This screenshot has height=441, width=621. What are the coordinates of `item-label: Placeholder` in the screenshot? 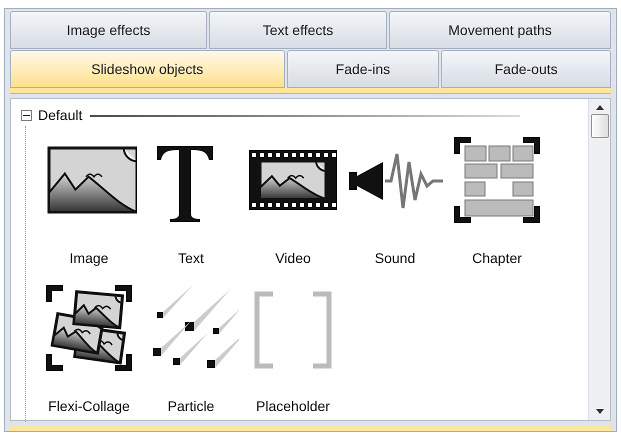 It's located at (293, 406).